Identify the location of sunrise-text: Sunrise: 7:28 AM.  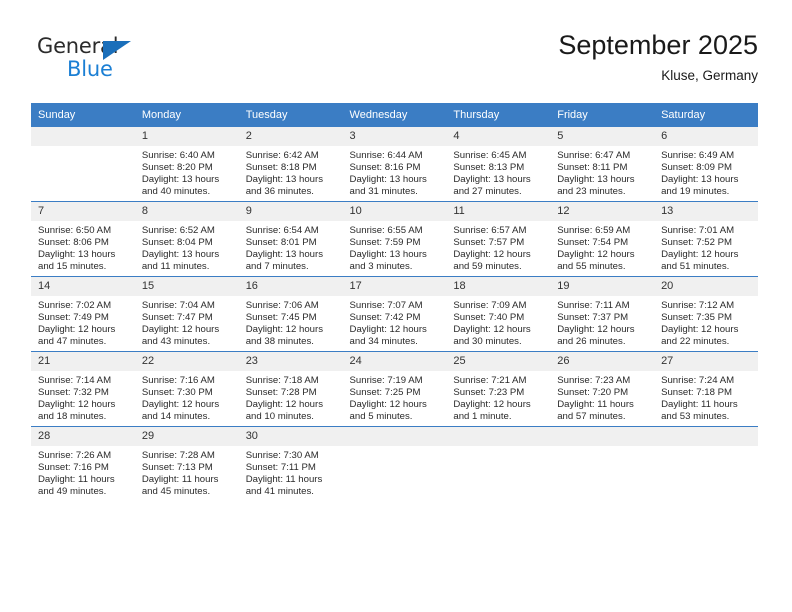
(178, 455).